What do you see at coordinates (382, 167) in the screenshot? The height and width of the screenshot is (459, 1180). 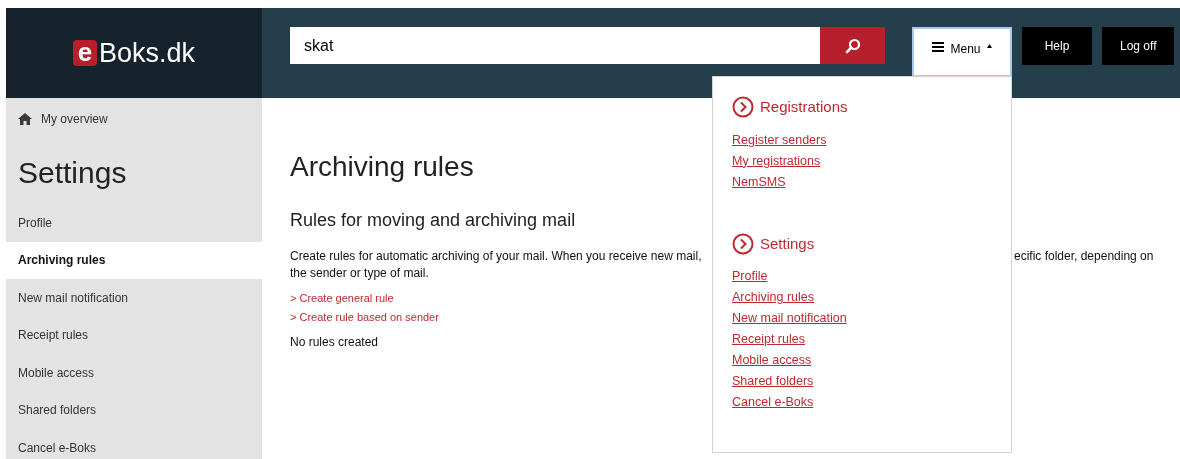 I see `page-title: Archiving rules` at bounding box center [382, 167].